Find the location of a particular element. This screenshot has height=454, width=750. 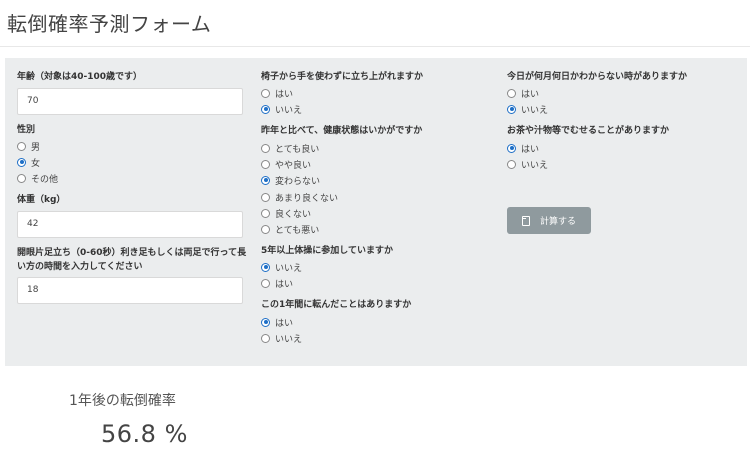

health-option-not-so-good: あまり良くない is located at coordinates (300, 197).